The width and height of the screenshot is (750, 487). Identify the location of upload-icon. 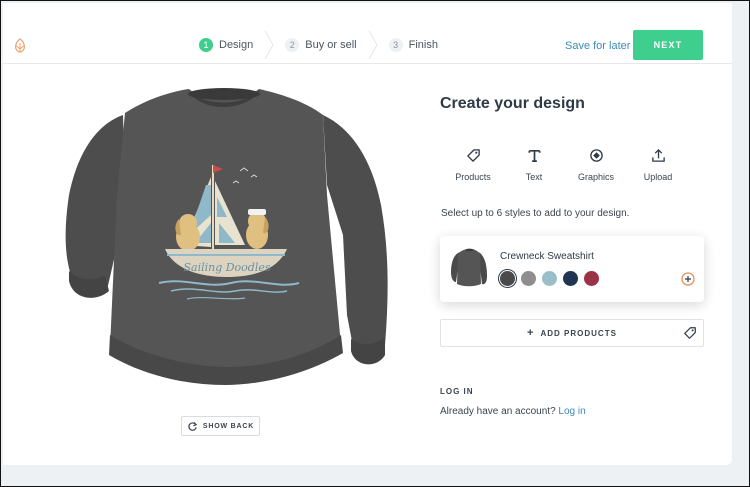
(658, 155).